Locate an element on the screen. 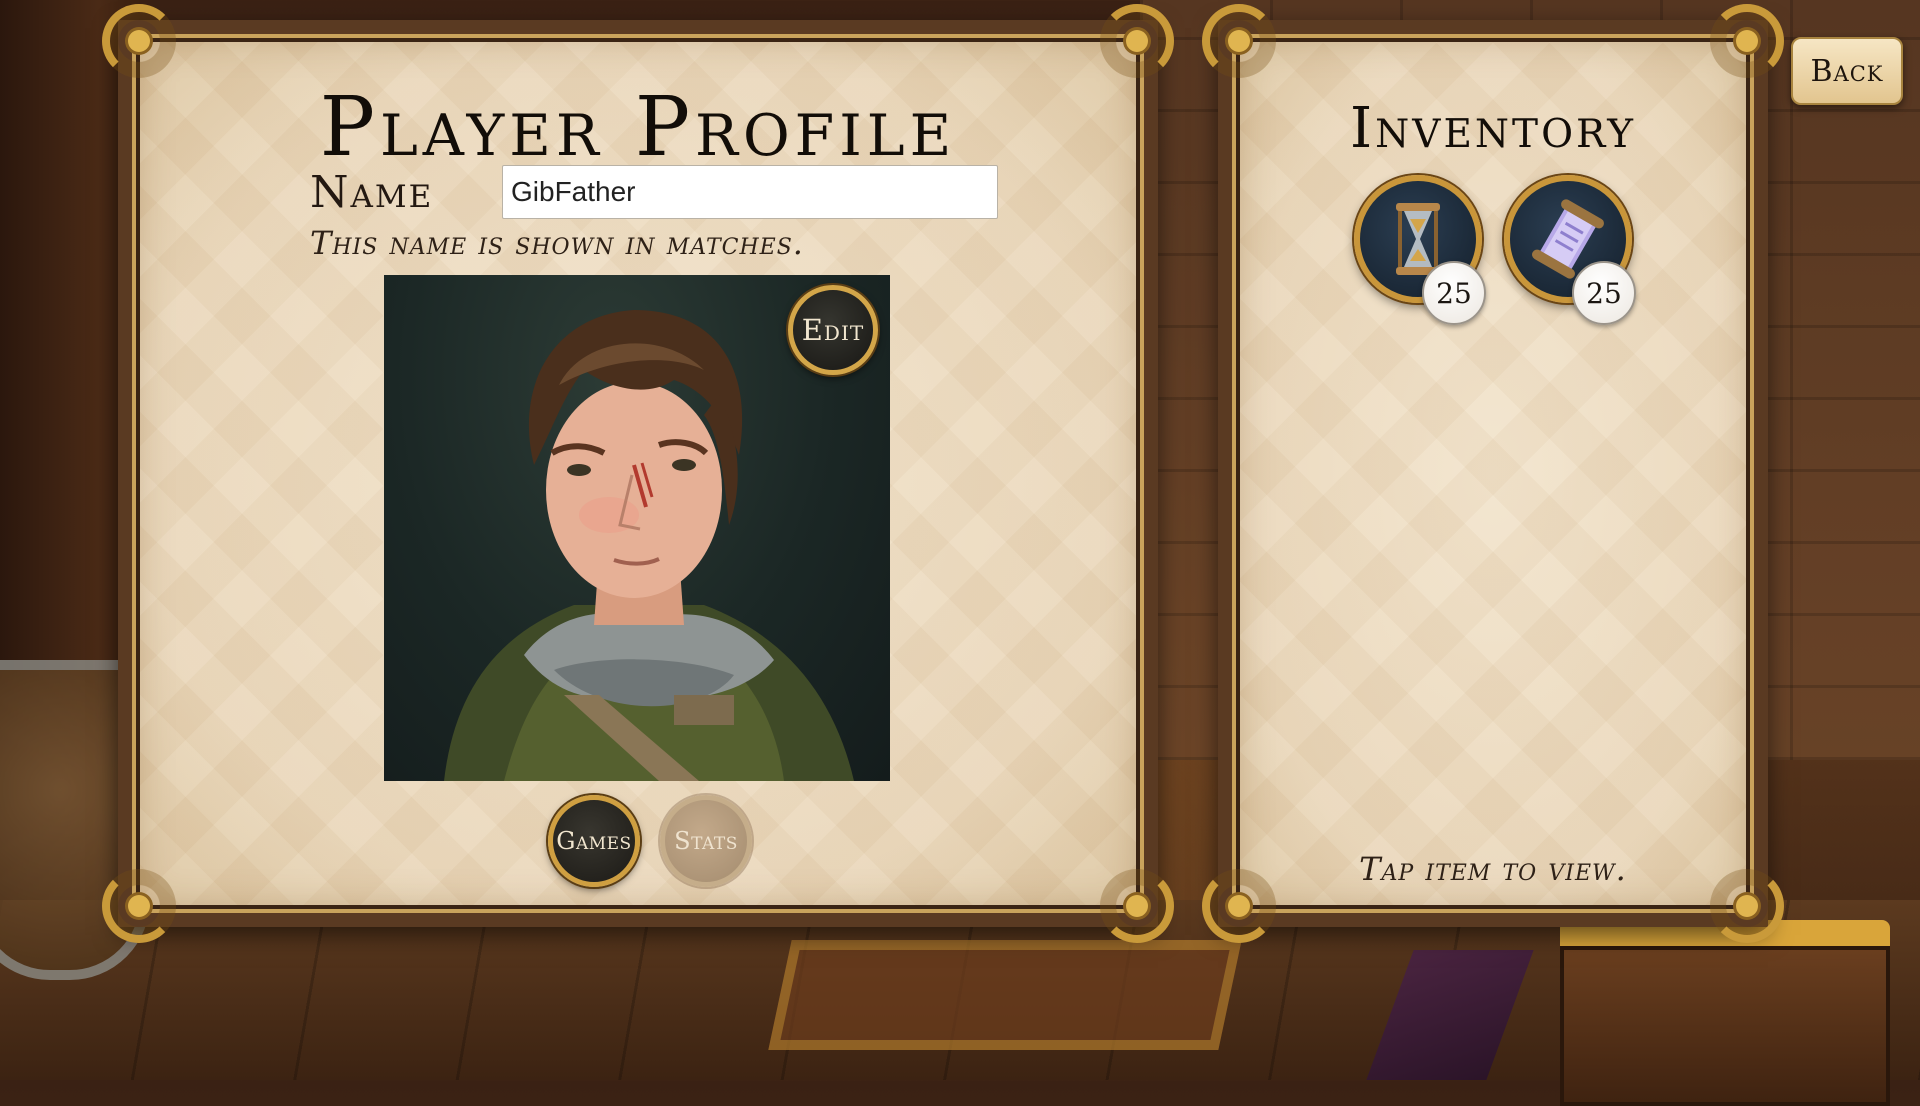 This screenshot has width=1920, height=1106. stats-button: Stats is located at coordinates (706, 841).